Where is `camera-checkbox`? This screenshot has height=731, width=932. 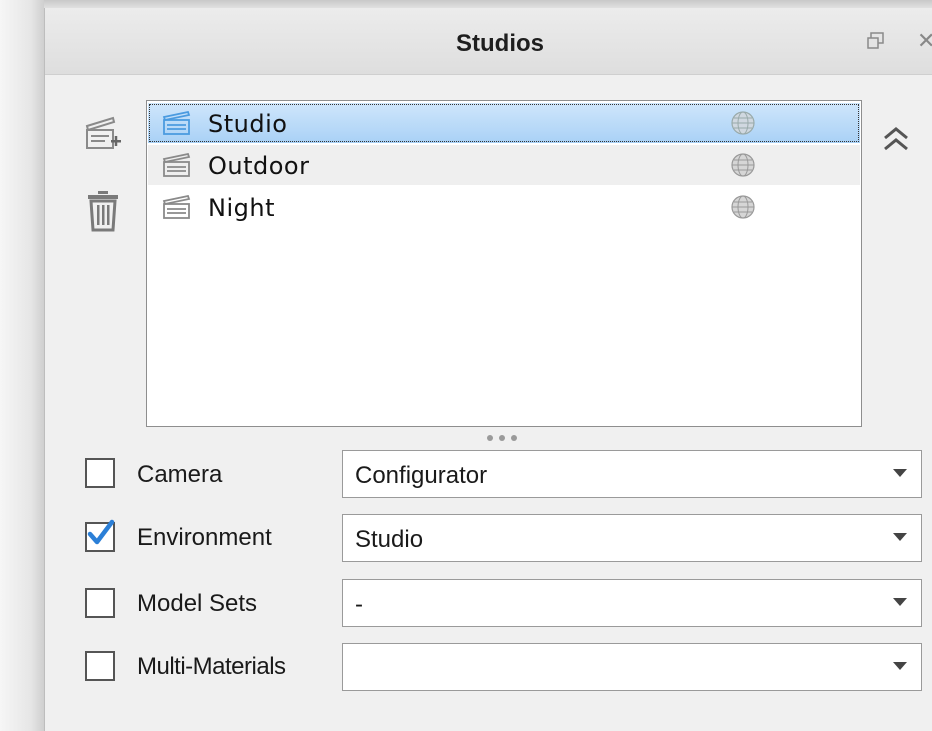 camera-checkbox is located at coordinates (100, 473).